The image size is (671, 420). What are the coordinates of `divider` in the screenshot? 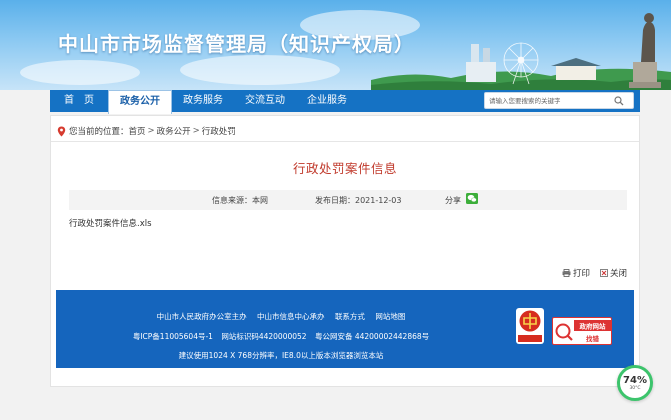 It's located at (345, 141).